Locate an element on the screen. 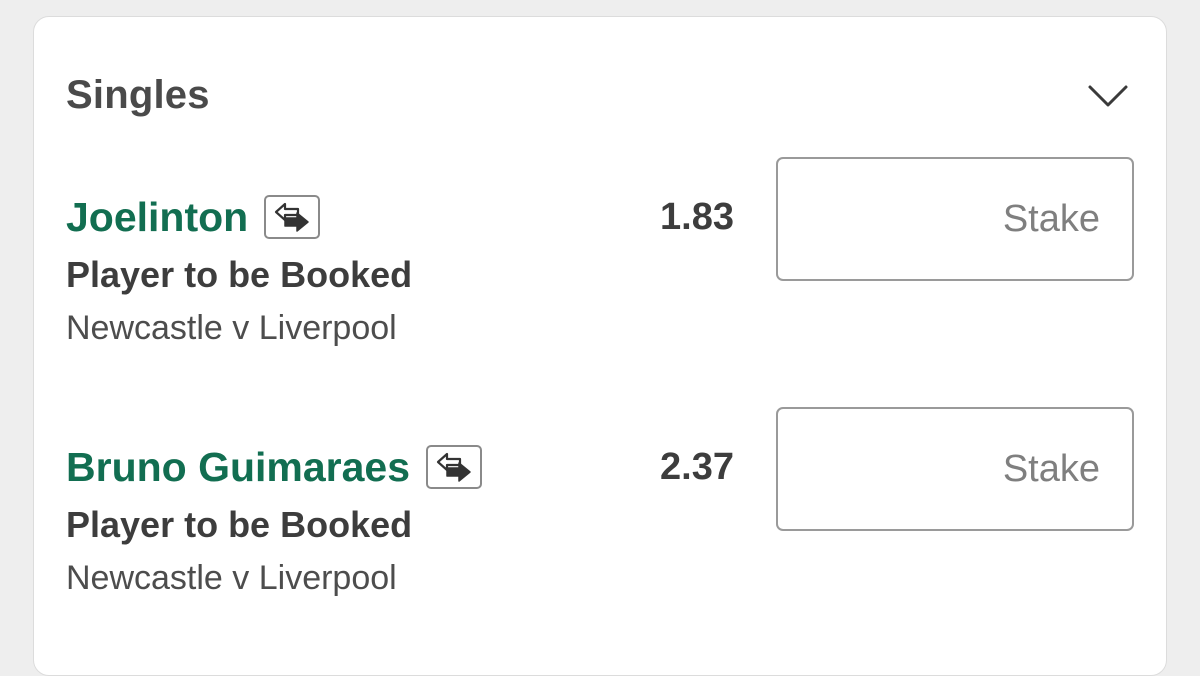 Image resolution: width=1200 pixels, height=676 pixels. selection-name: Bruno Guimaraes is located at coordinates (238, 467).